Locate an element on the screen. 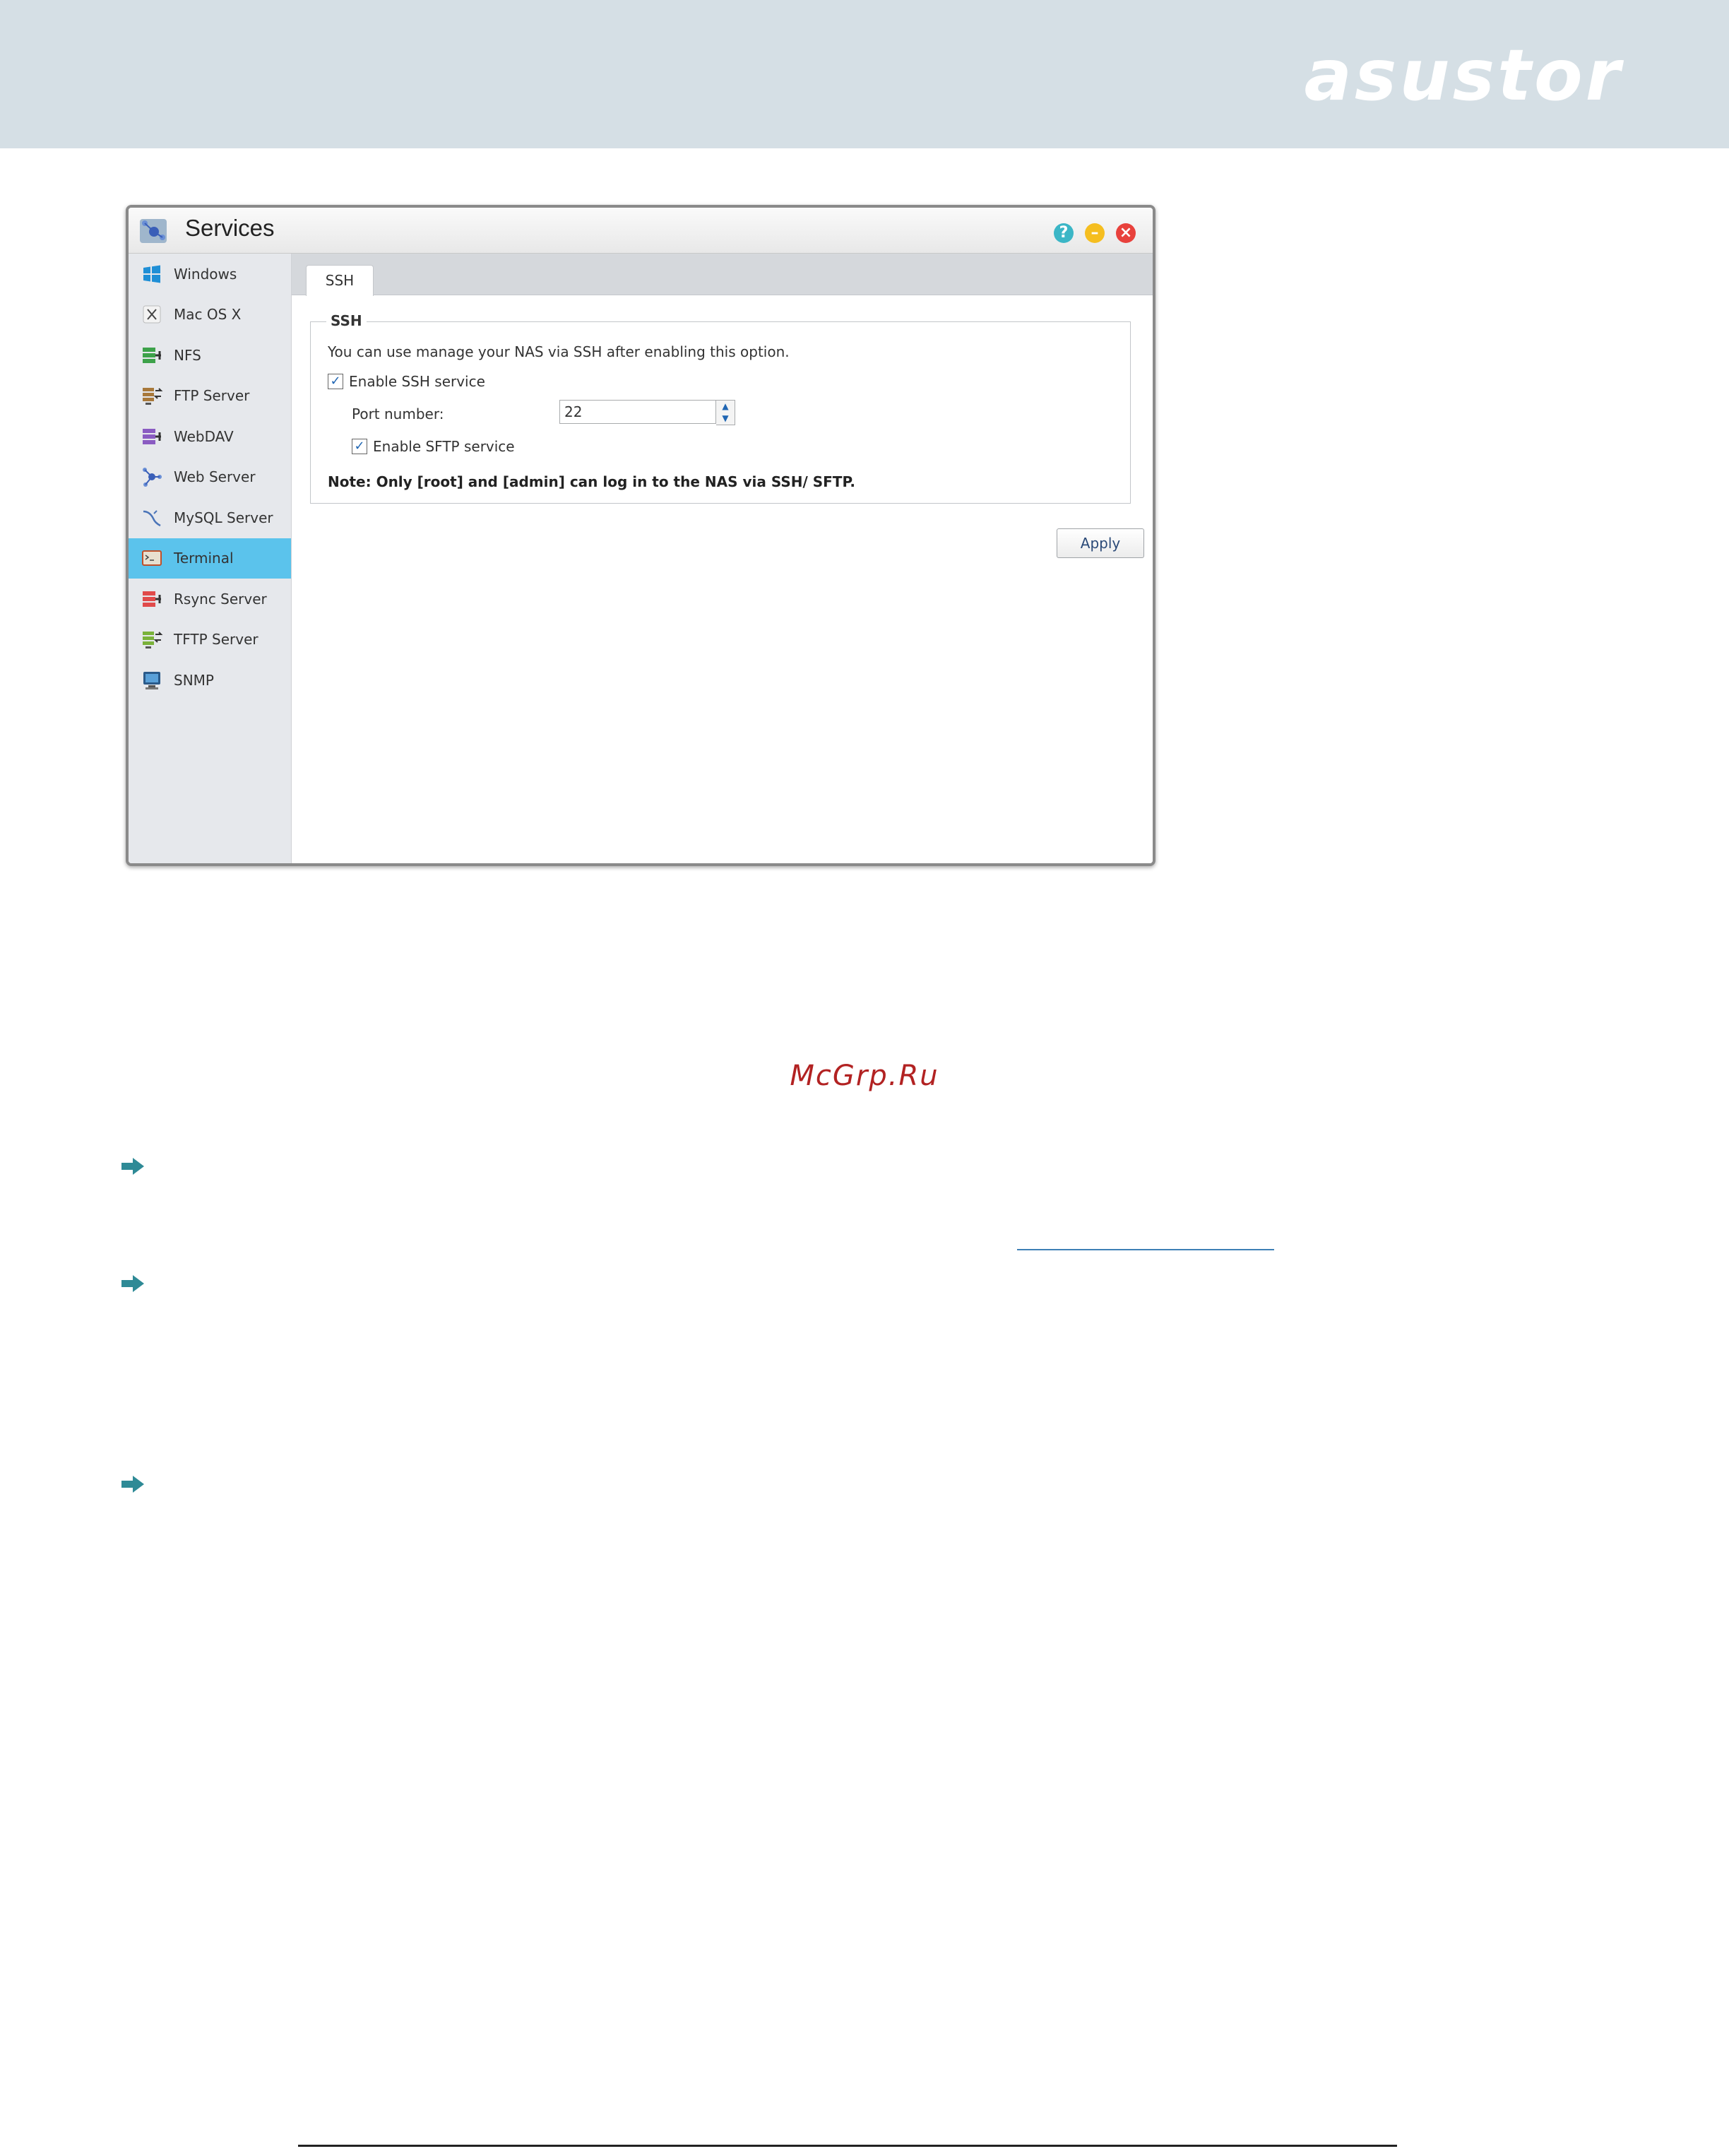 This screenshot has width=1729, height=2156. sidebar-item-label: Mac OS X is located at coordinates (208, 315).